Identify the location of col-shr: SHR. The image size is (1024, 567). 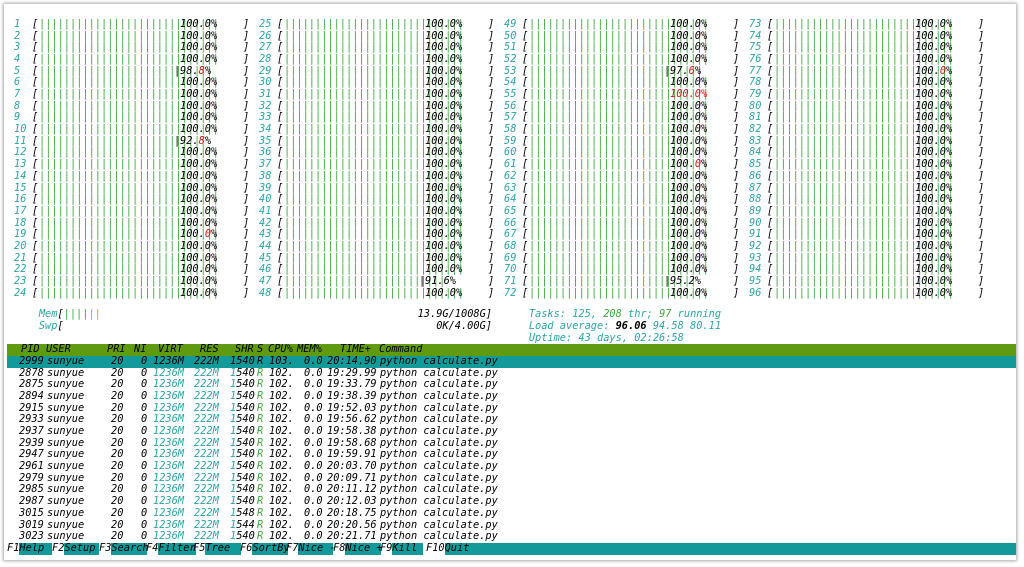
(244, 349).